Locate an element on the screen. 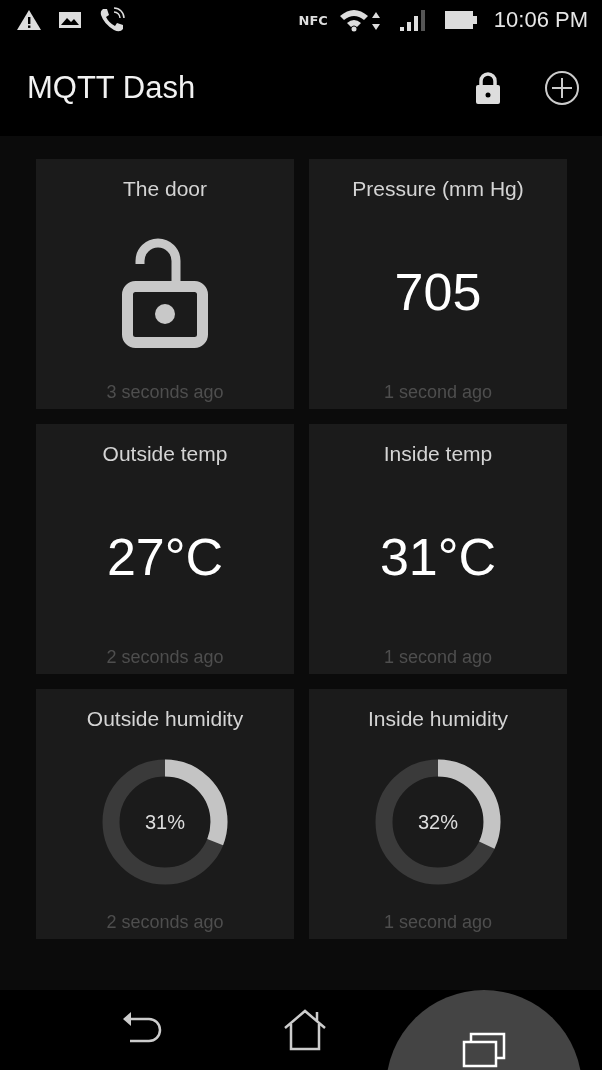 Image resolution: width=602 pixels, height=1070 pixels. image-icon is located at coordinates (70, 20).